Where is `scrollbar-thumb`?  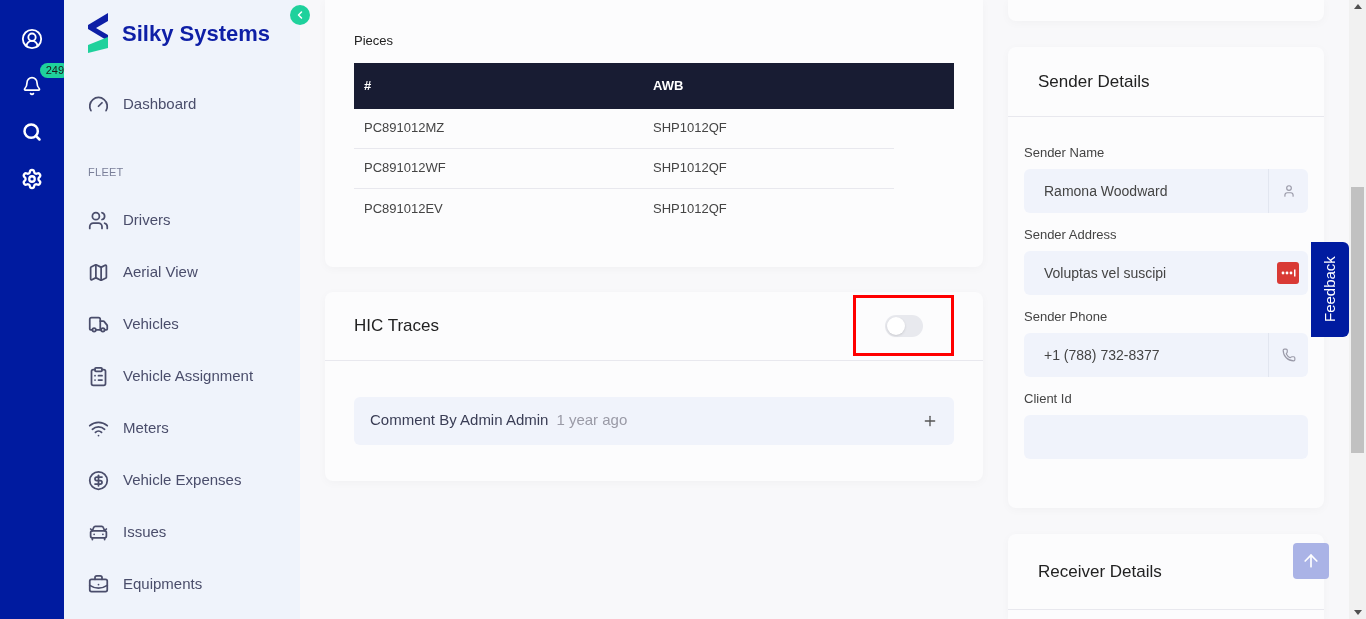 scrollbar-thumb is located at coordinates (1357, 320).